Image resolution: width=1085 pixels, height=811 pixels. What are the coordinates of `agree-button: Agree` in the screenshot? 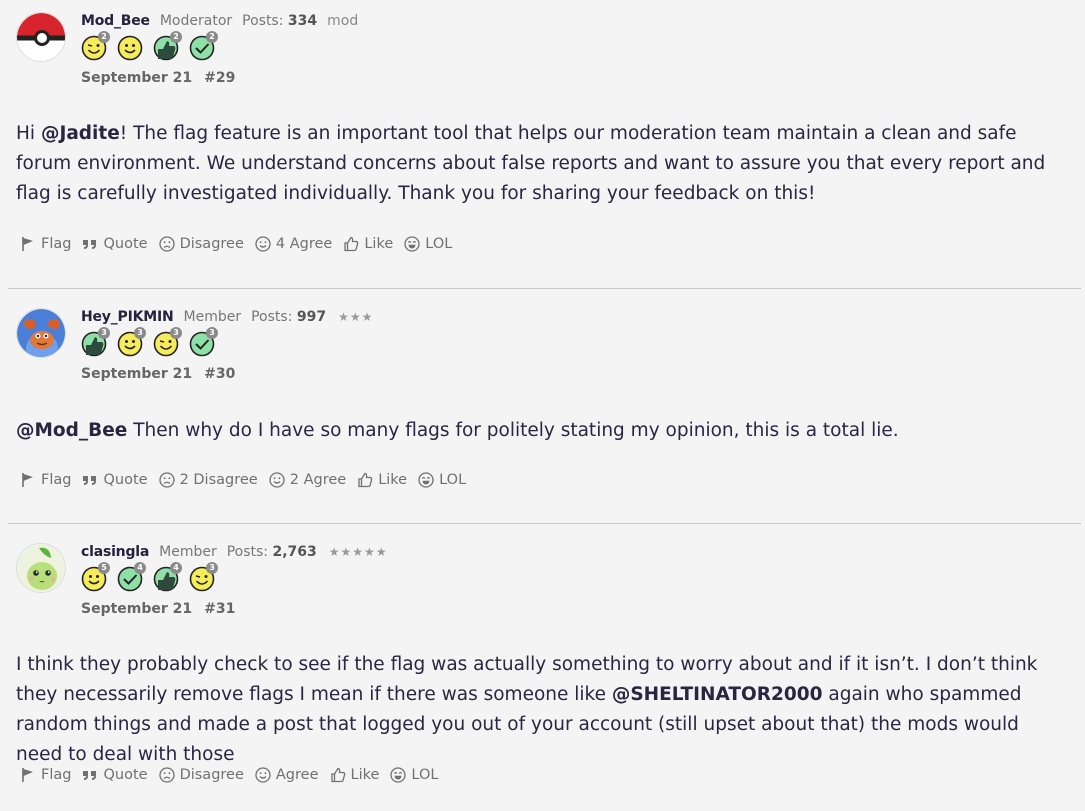 It's located at (287, 775).